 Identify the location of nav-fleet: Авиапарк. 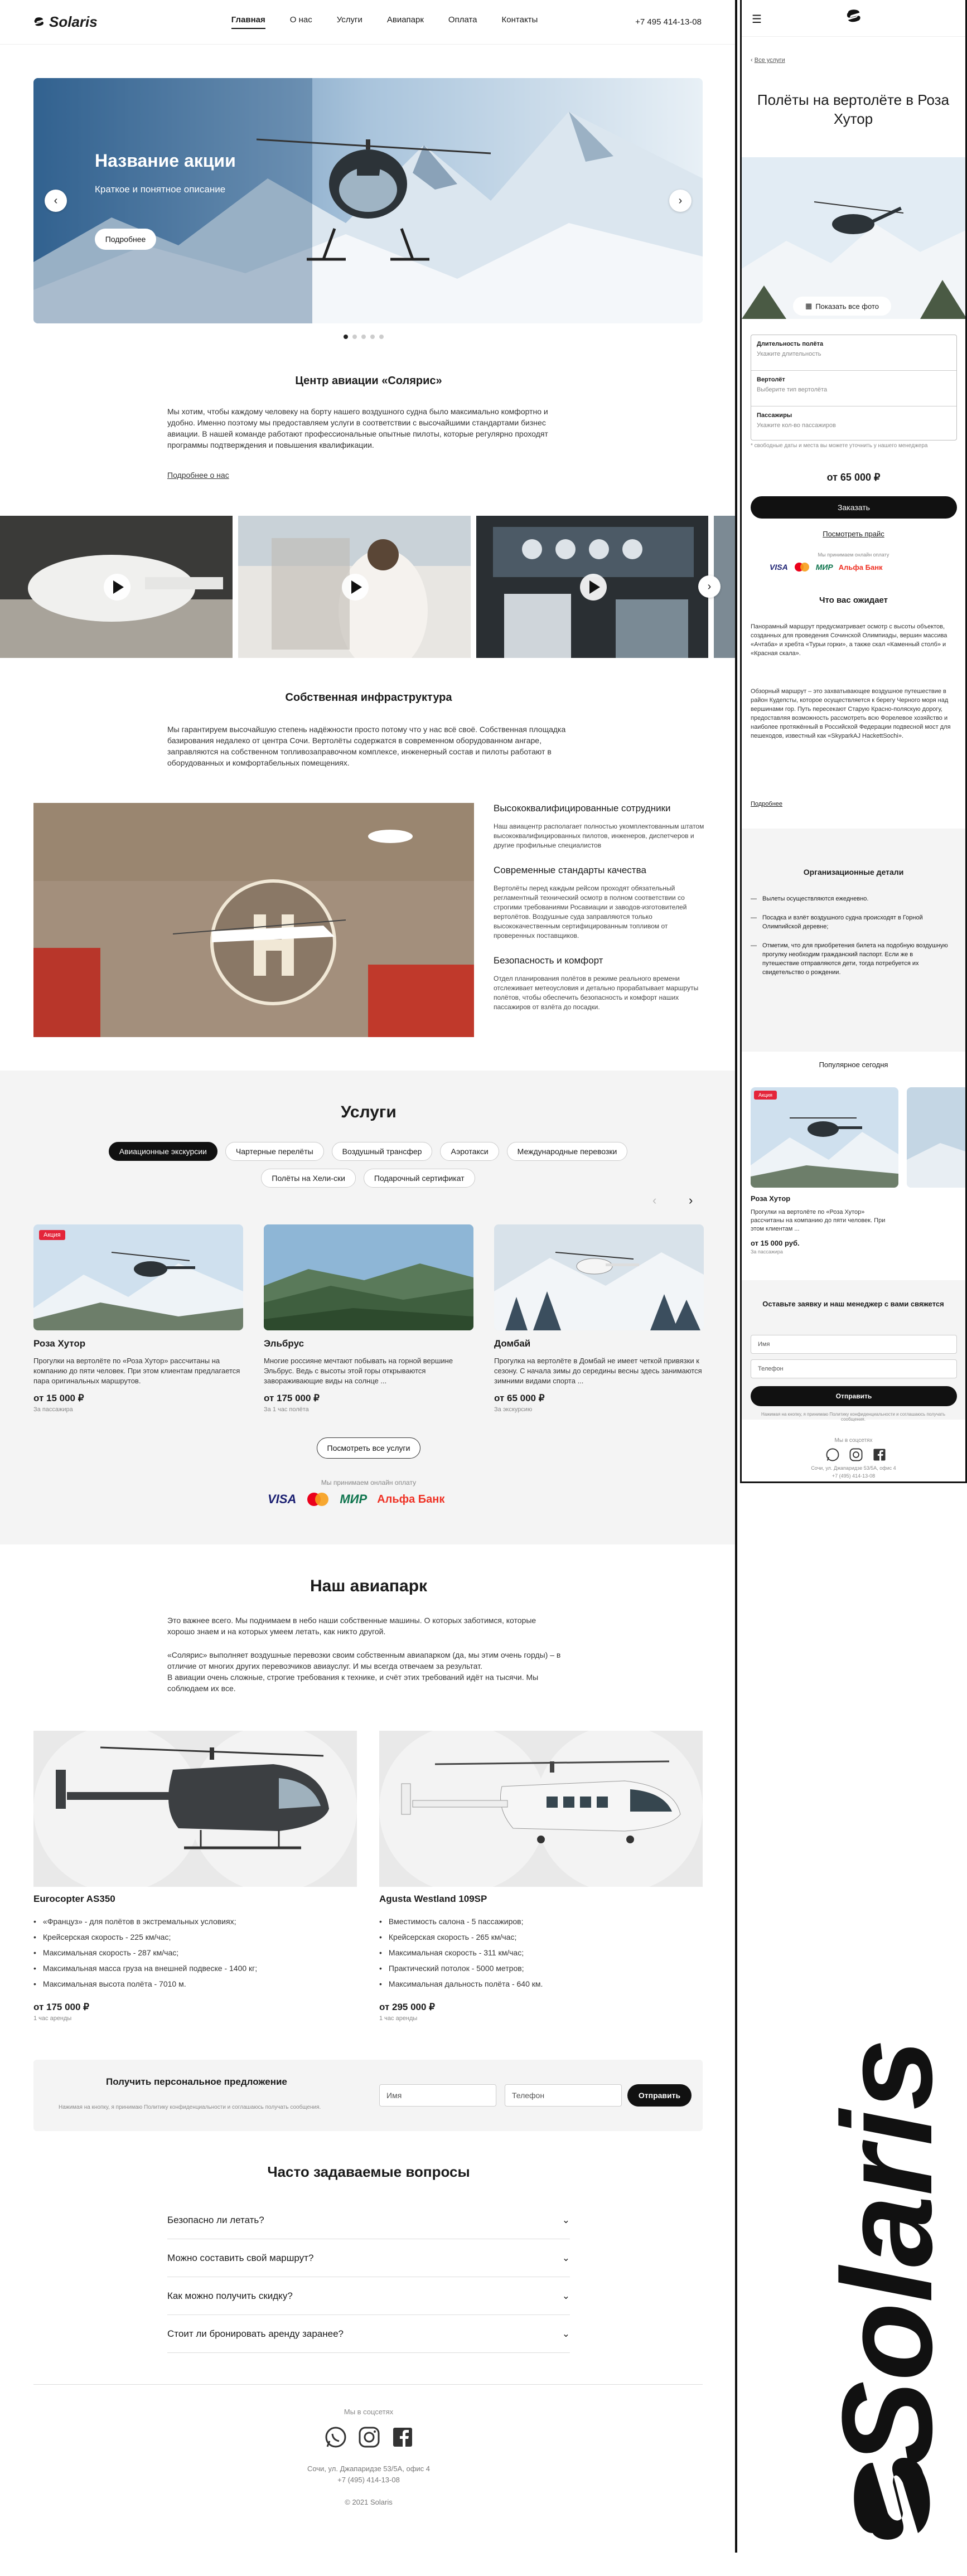
(405, 22).